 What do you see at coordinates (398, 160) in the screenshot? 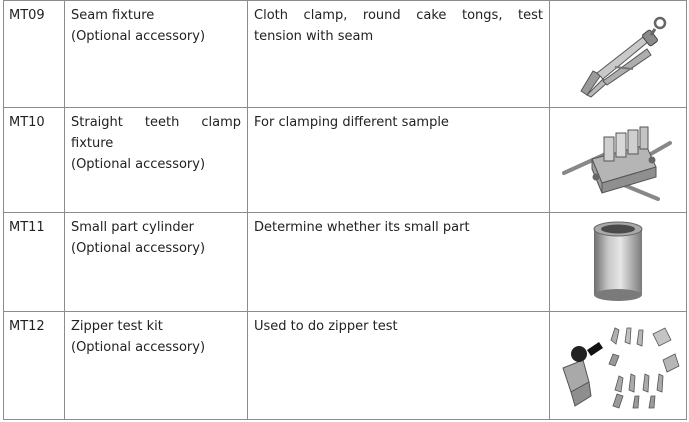
I see `item-description-cell: For clamping different sample` at bounding box center [398, 160].